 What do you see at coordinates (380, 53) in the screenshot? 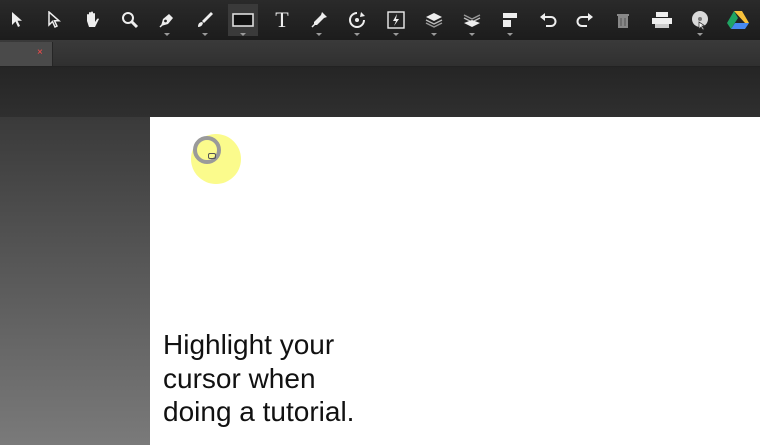
I see `document-tab-bar: ×` at bounding box center [380, 53].